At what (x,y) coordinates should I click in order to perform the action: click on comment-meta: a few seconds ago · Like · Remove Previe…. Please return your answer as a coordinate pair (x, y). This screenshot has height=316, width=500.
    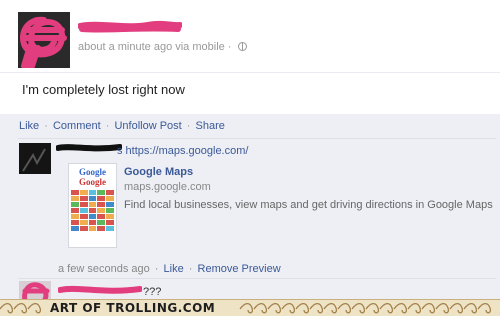
    Looking at the image, I should click on (169, 269).